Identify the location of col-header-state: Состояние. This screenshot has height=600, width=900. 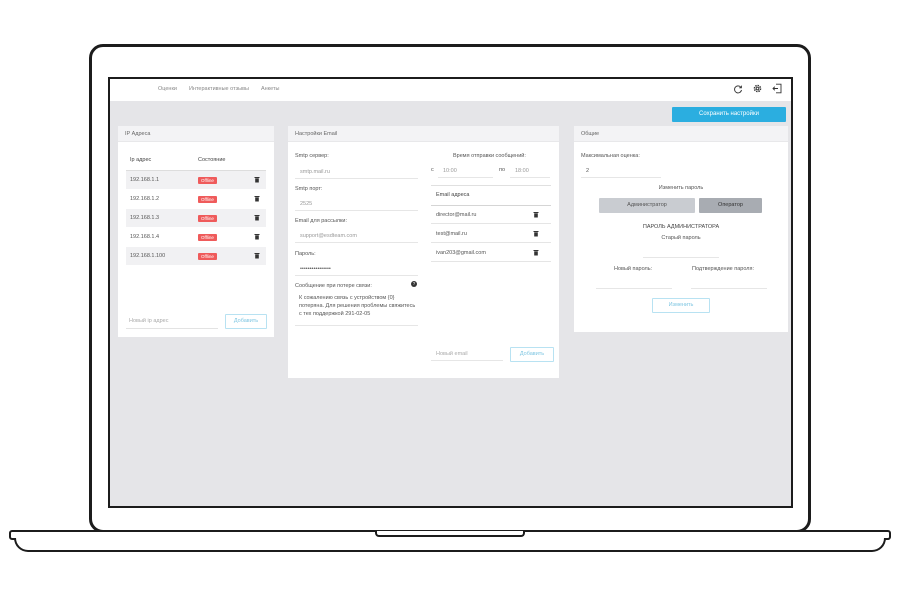
(212, 160).